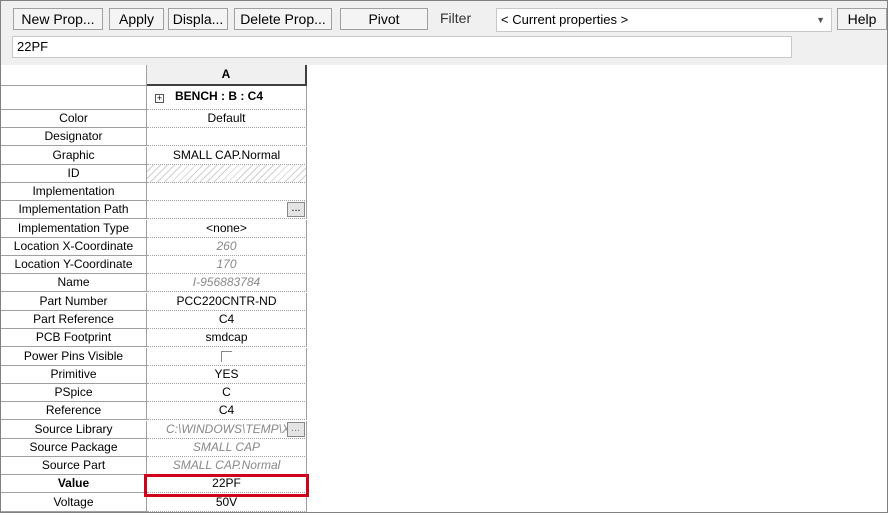  I want to click on property-label: Source Part, so click(74, 466).